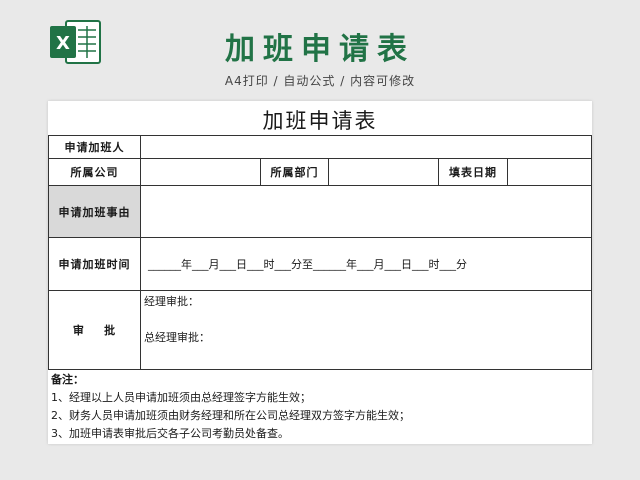  What do you see at coordinates (94, 172) in the screenshot?
I see `company-label: 所属公司` at bounding box center [94, 172].